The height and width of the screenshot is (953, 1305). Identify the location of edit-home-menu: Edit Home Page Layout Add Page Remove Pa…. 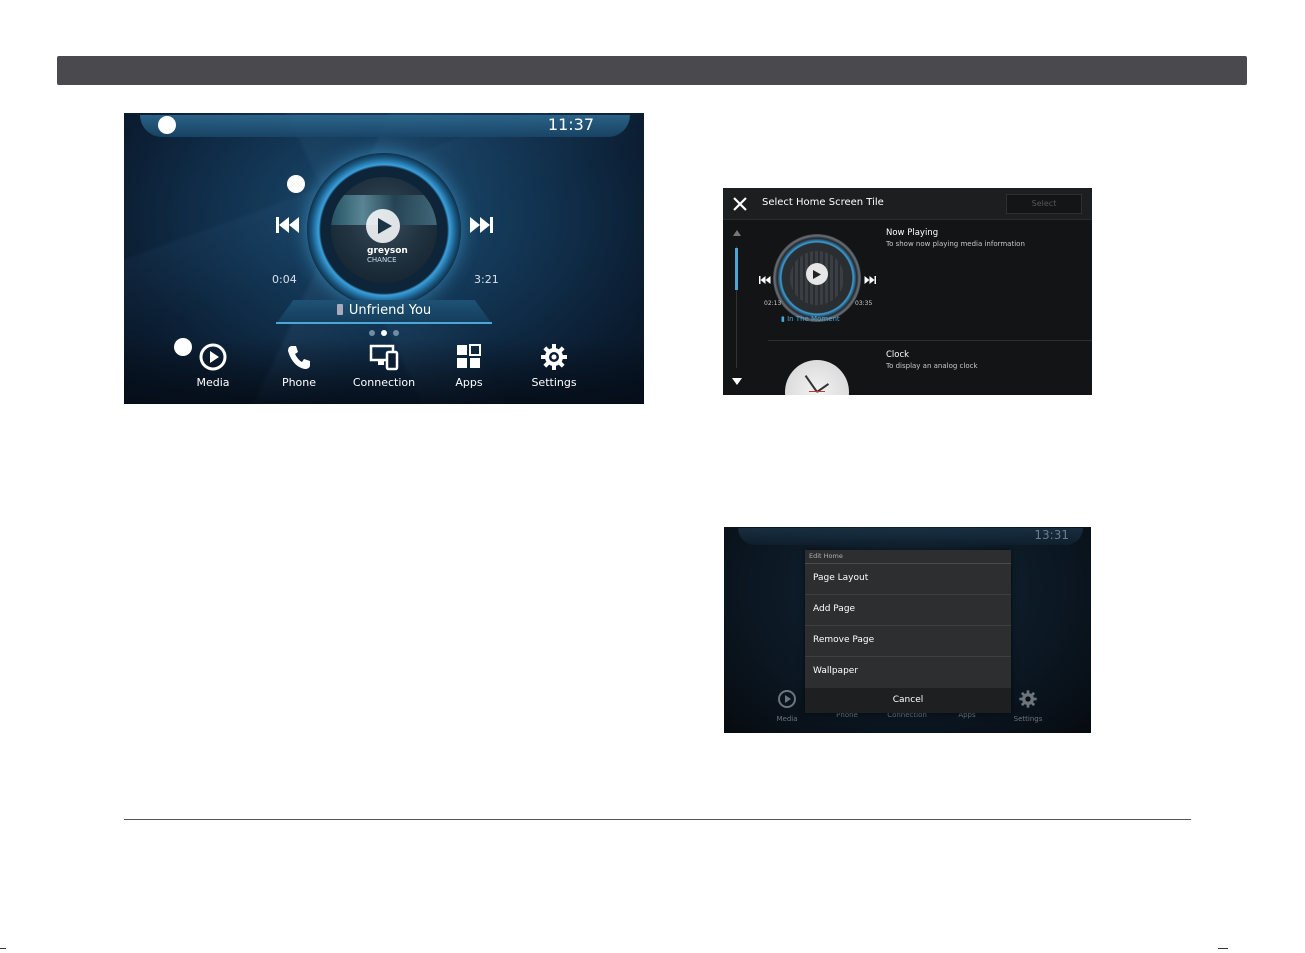
(908, 631).